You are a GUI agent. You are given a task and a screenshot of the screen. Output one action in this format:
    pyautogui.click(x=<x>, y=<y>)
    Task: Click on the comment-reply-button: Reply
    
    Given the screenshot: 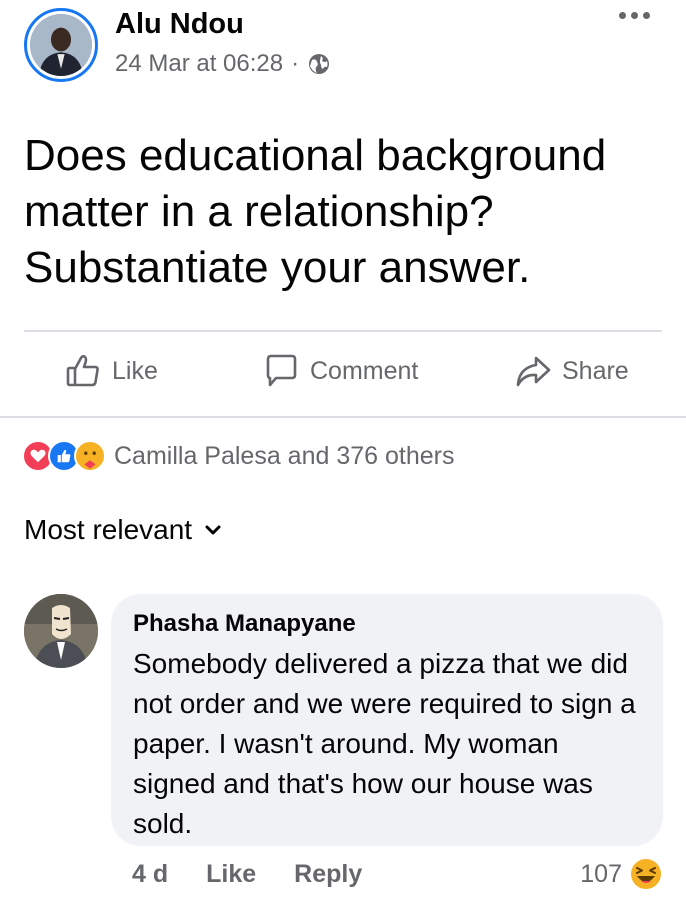 What is the action you would take?
    pyautogui.click(x=328, y=874)
    